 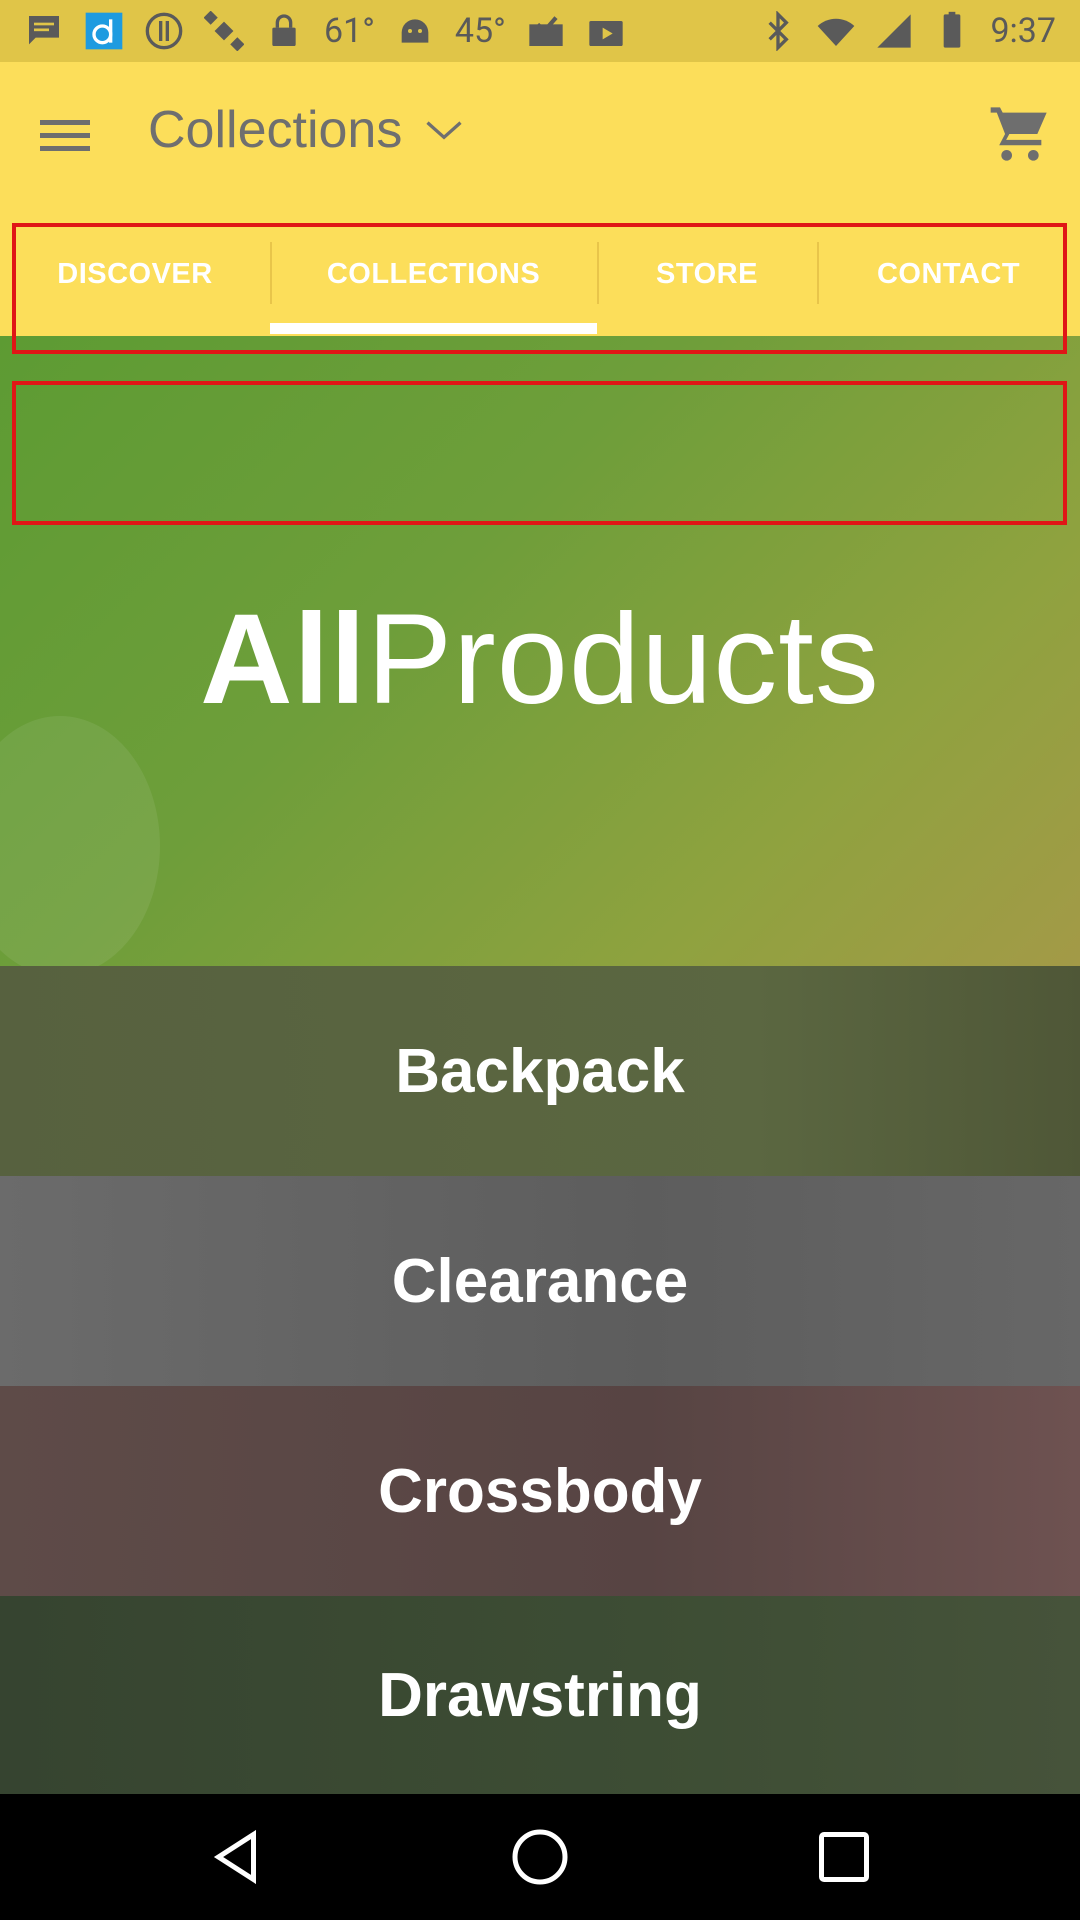 I want to click on hero-title: AllProducts, so click(x=540, y=659).